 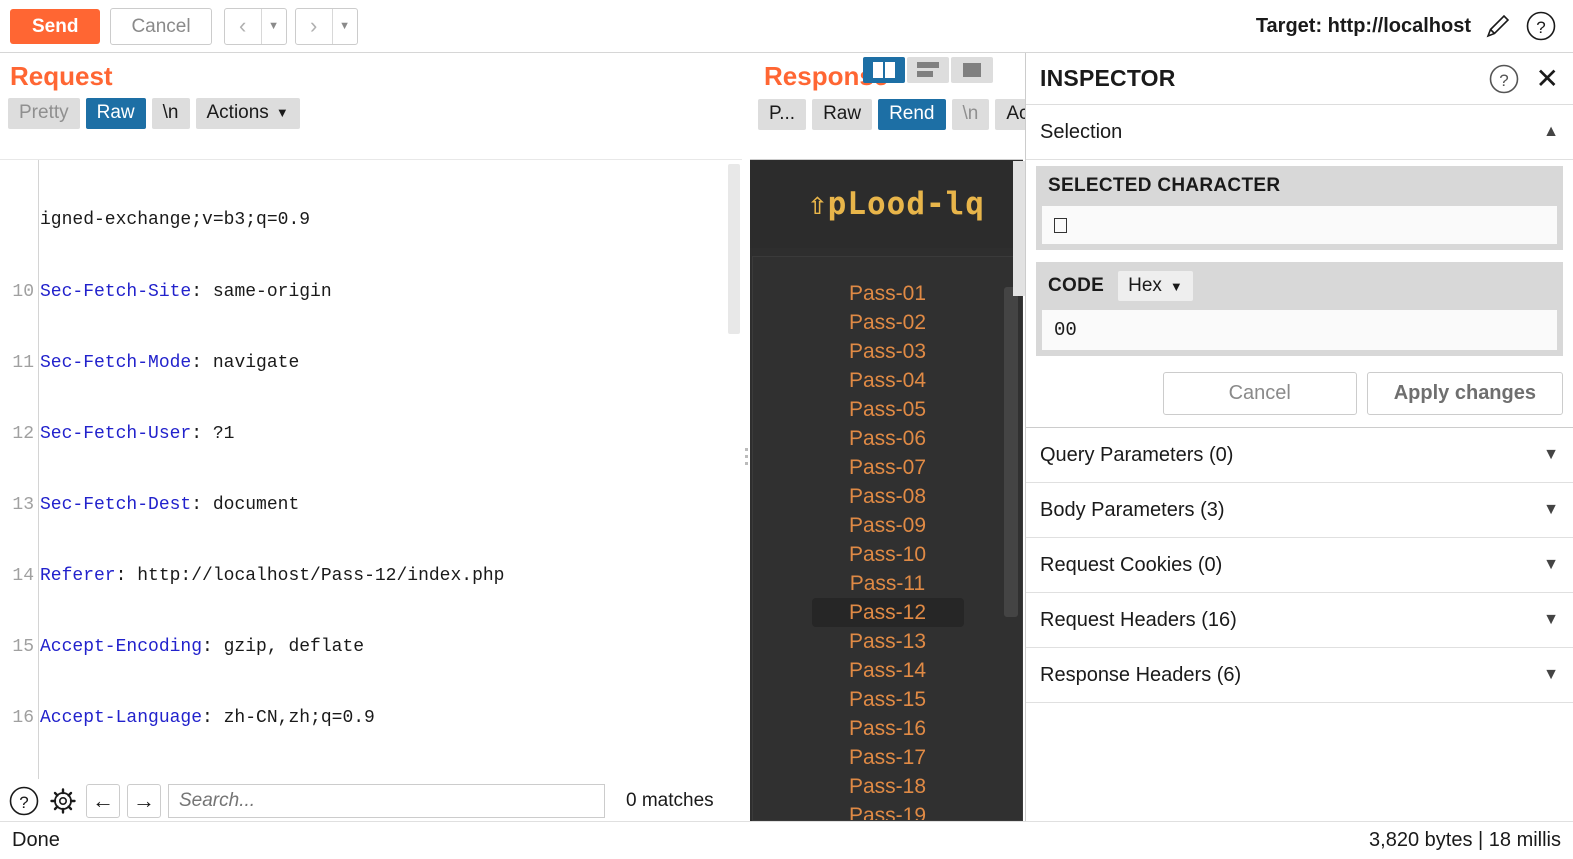 I want to click on inspector-section-response-headers: Response Headers (6) ▼, so click(x=1299, y=675).